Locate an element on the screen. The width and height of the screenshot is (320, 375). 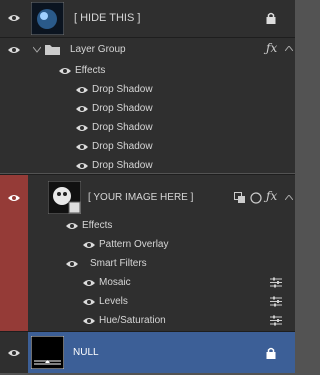
layer-name: [ HIDE THIS ] is located at coordinates (107, 18).